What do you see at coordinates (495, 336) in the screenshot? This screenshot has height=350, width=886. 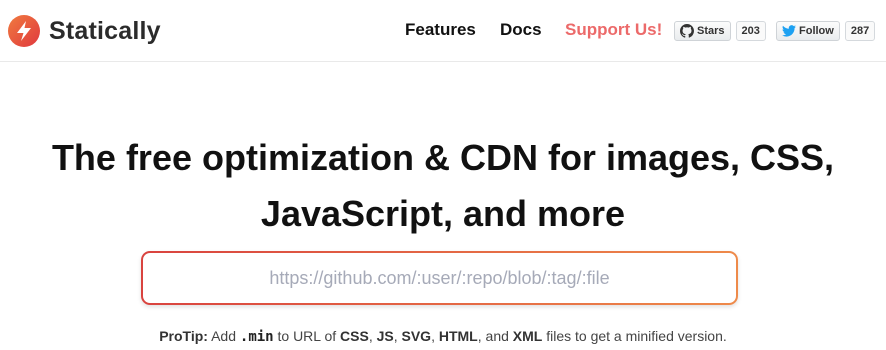 I see `protip-separator: , and` at bounding box center [495, 336].